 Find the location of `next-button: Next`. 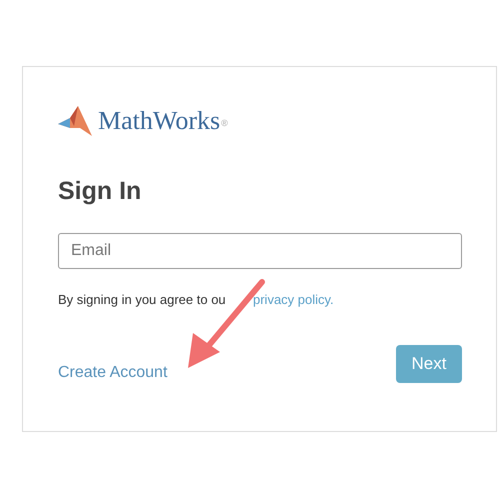

next-button: Next is located at coordinates (429, 364).